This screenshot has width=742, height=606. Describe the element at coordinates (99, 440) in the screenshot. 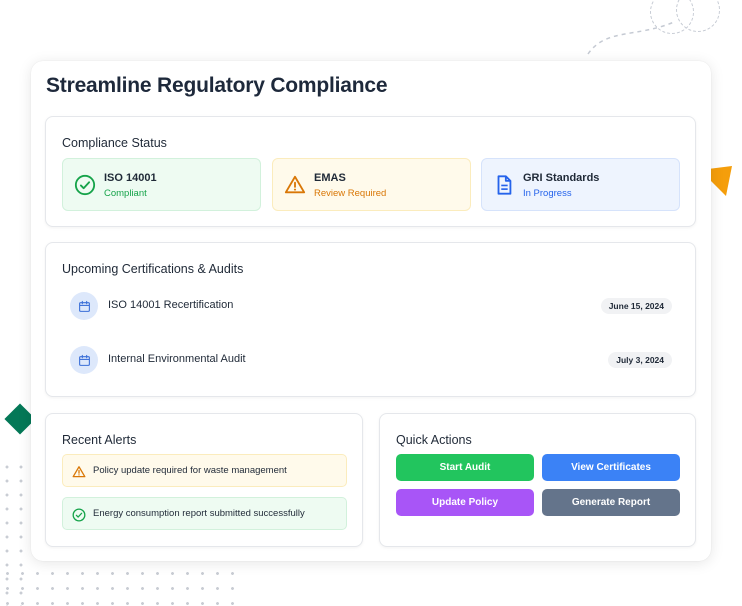

I see `panel-title: Recent Alerts` at that location.